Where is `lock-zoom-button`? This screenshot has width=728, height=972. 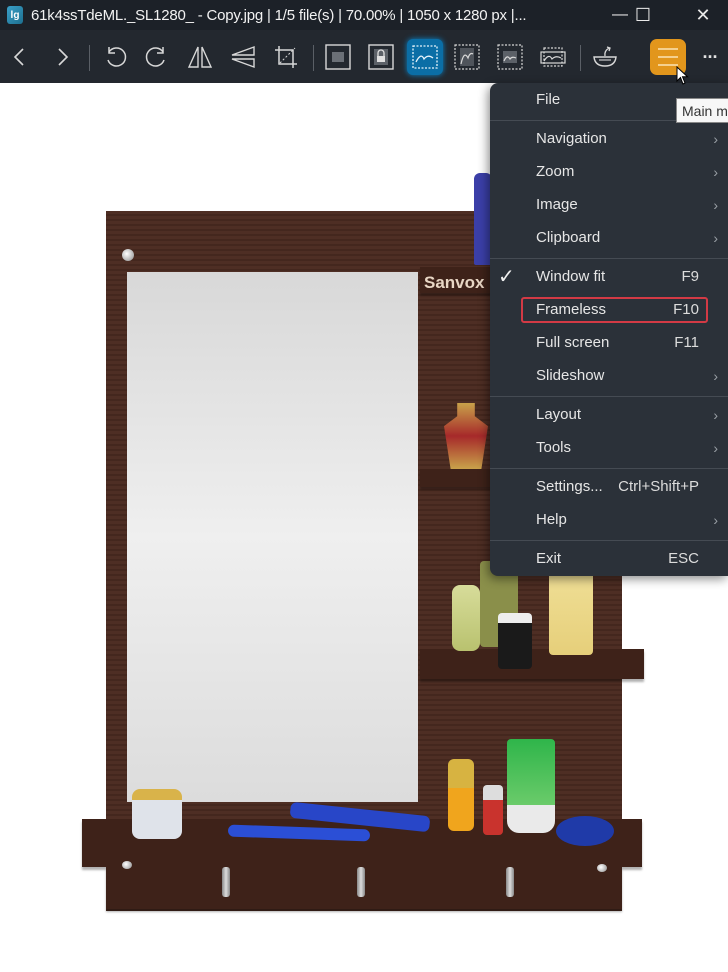 lock-zoom-button is located at coordinates (381, 57).